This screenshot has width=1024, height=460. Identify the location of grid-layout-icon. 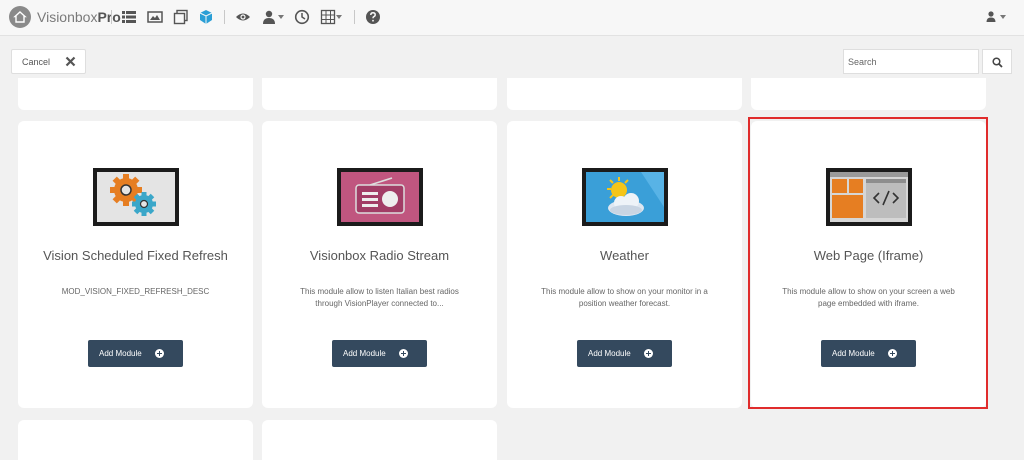
(328, 17).